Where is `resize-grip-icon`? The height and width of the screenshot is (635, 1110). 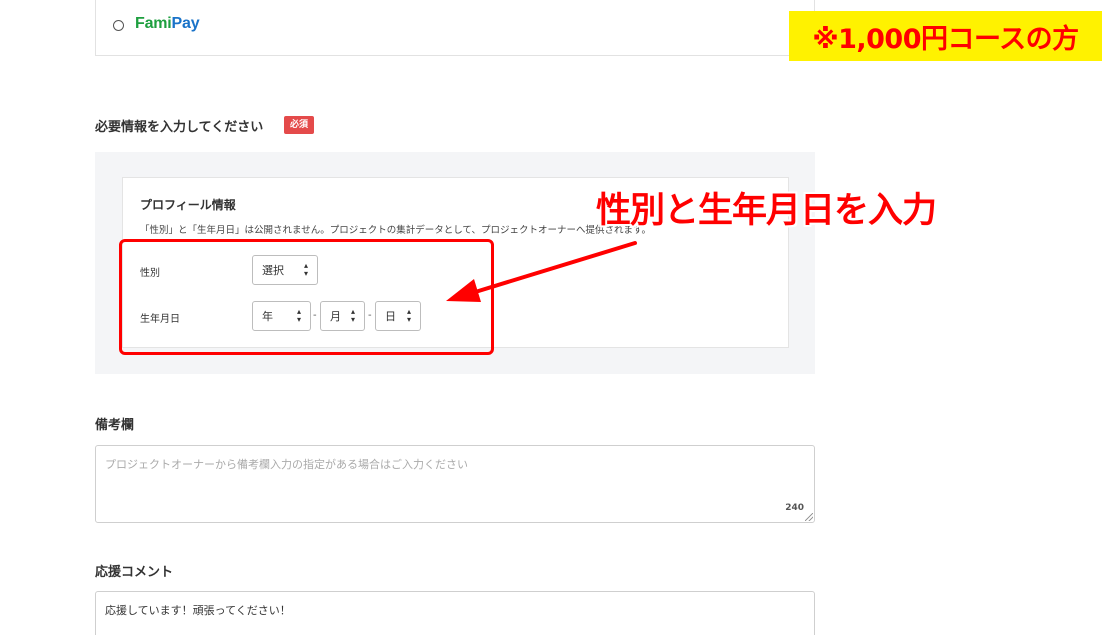 resize-grip-icon is located at coordinates (809, 517).